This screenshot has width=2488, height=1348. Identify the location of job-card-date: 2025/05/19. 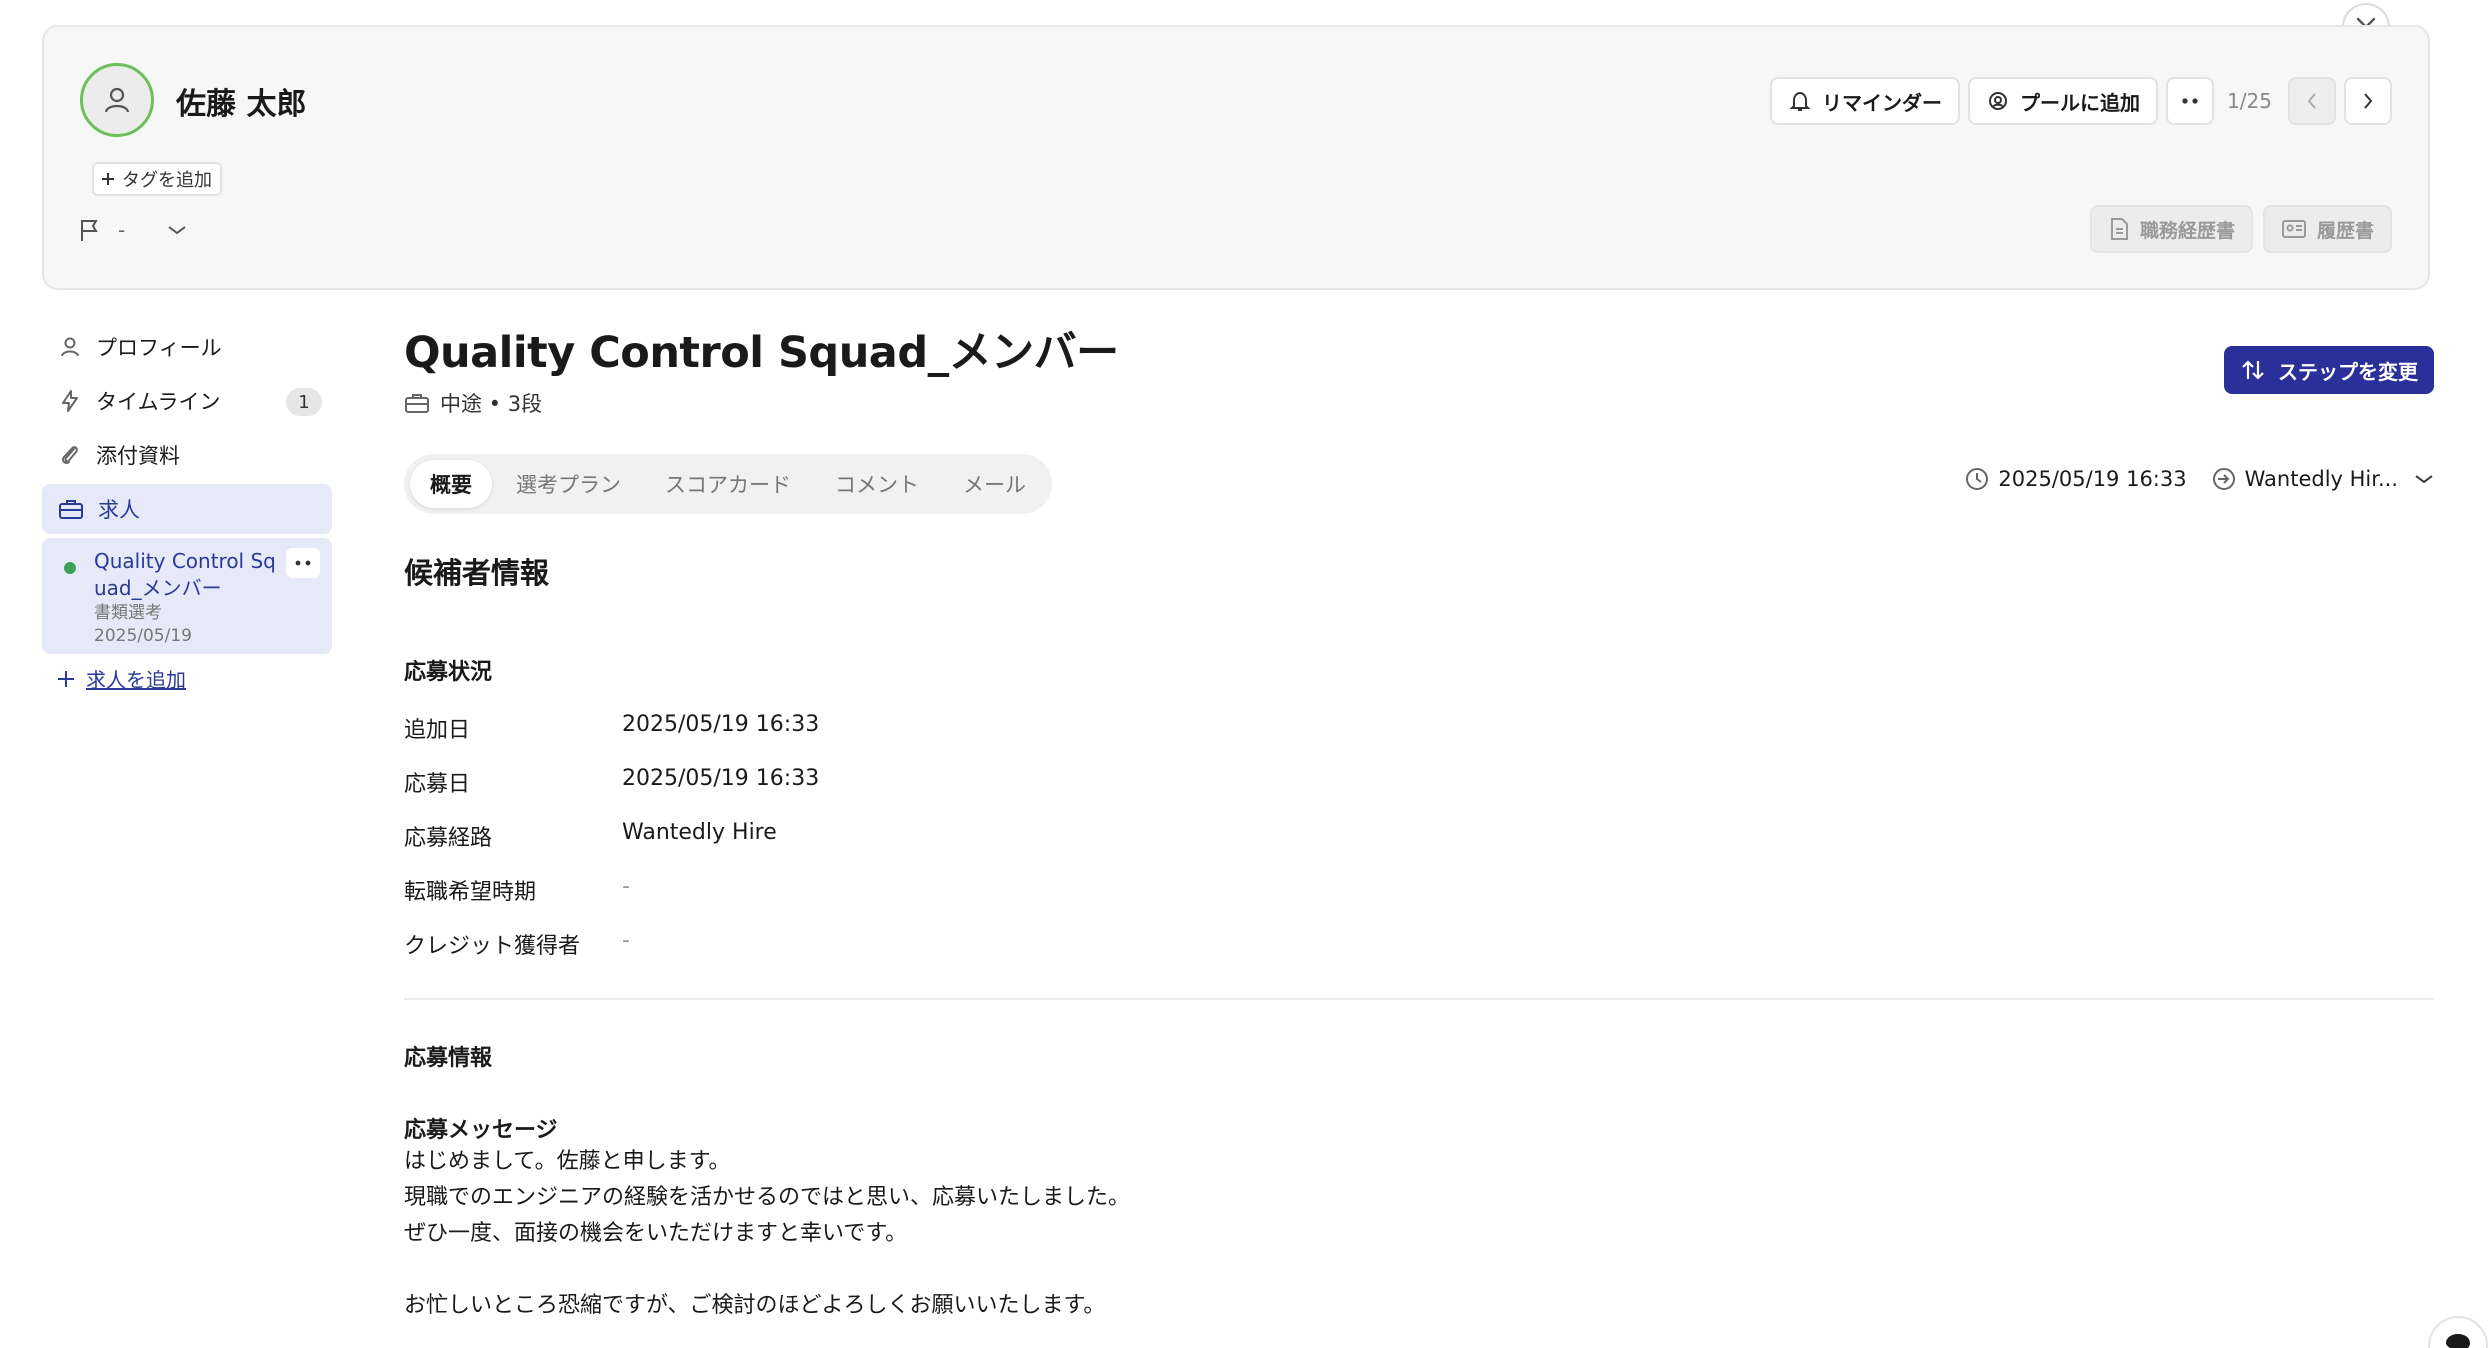
(143, 636).